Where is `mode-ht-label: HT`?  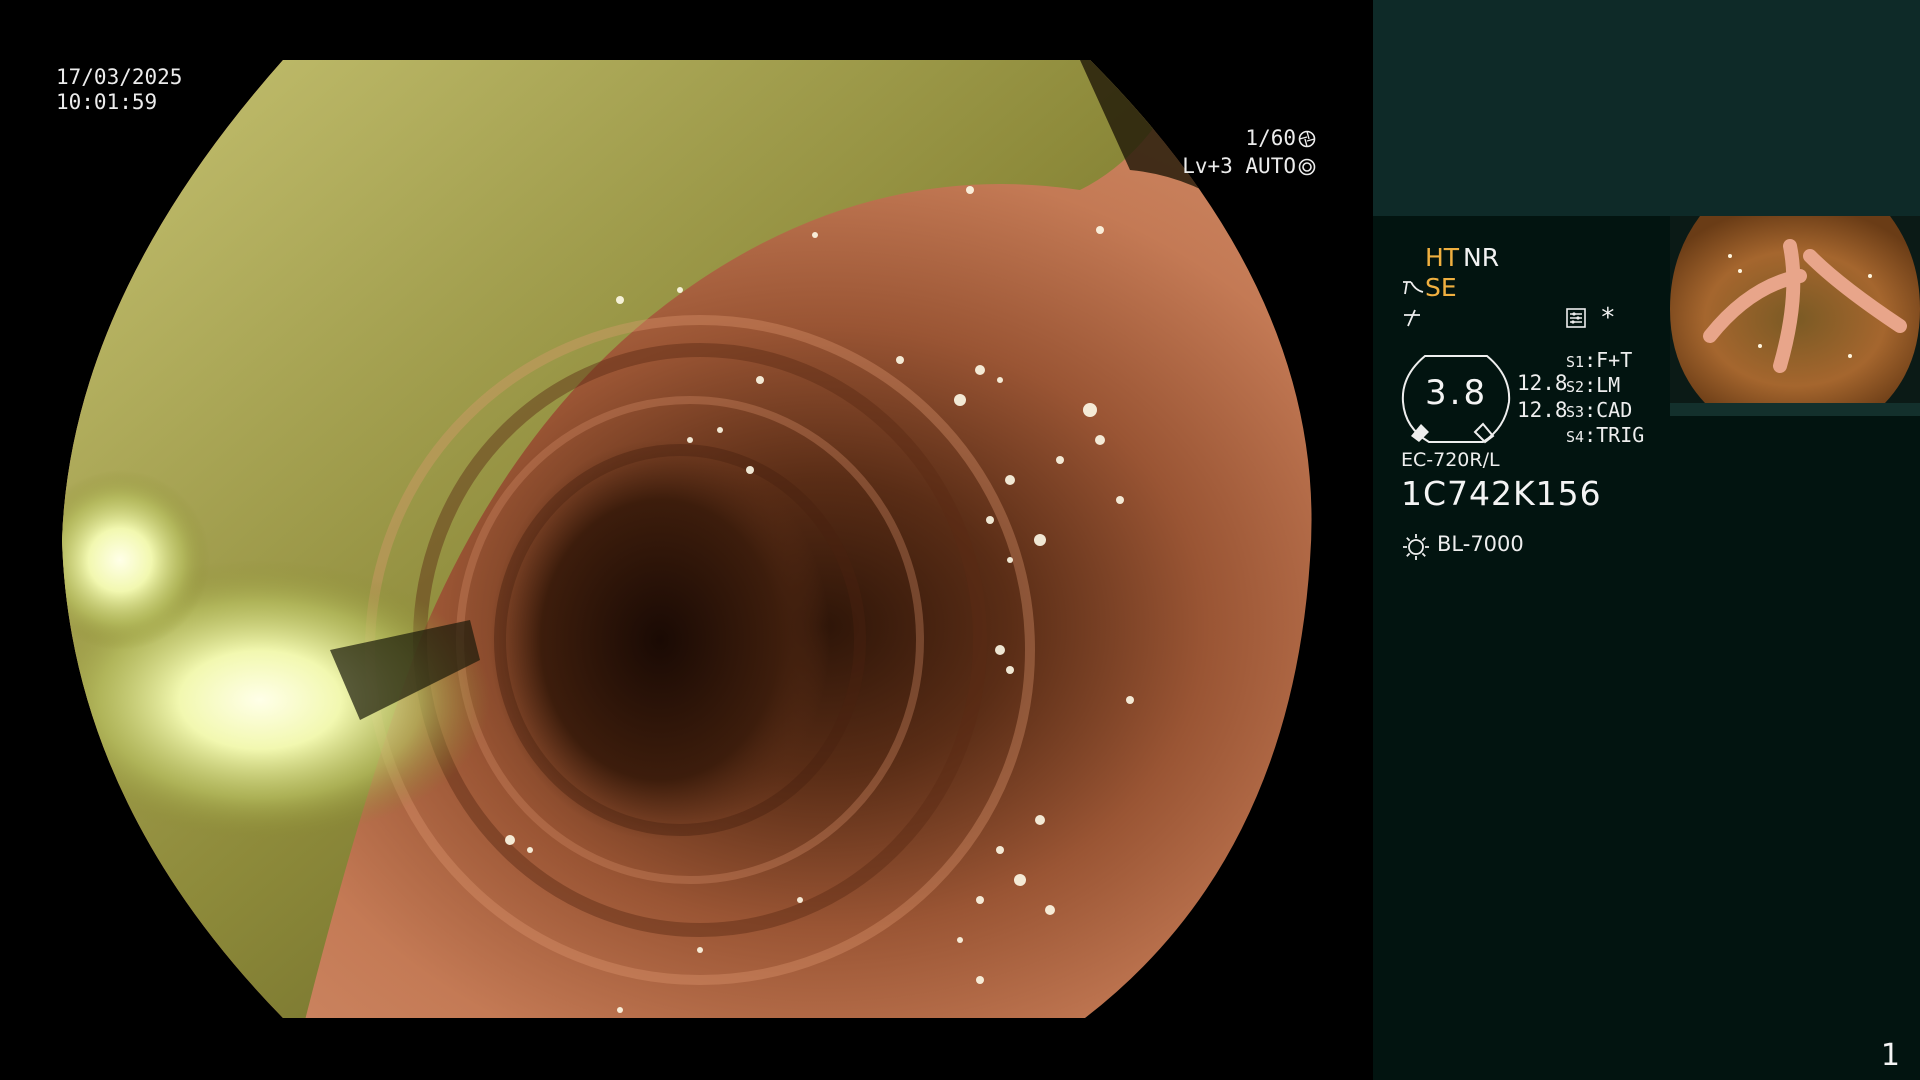
mode-ht-label: HT is located at coordinates (1442, 257).